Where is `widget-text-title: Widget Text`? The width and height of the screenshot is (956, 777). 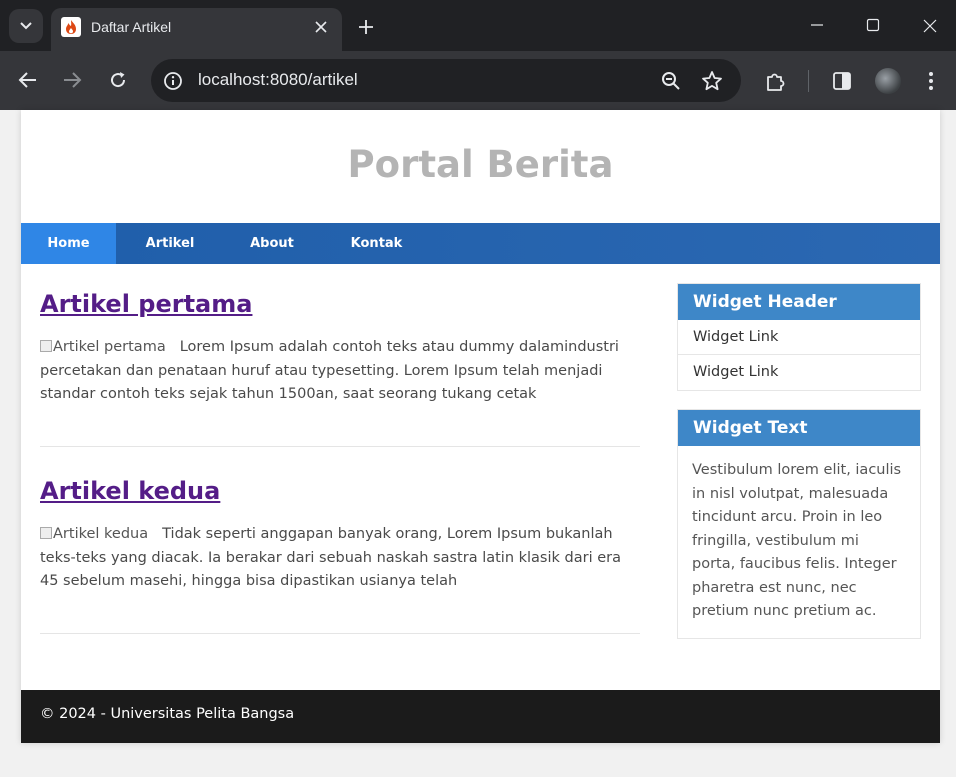 widget-text-title: Widget Text is located at coordinates (799, 428).